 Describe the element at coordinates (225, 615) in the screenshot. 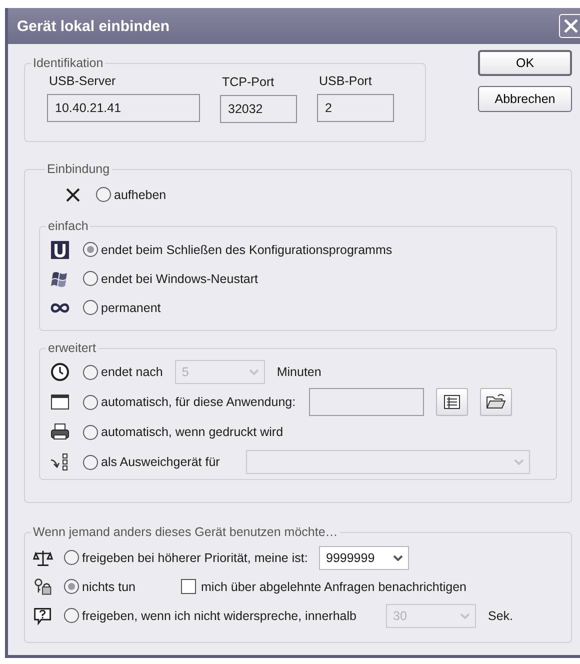

I see `radio-option: freigeben, wenn ich nicht widerspreche, innerhalb` at that location.